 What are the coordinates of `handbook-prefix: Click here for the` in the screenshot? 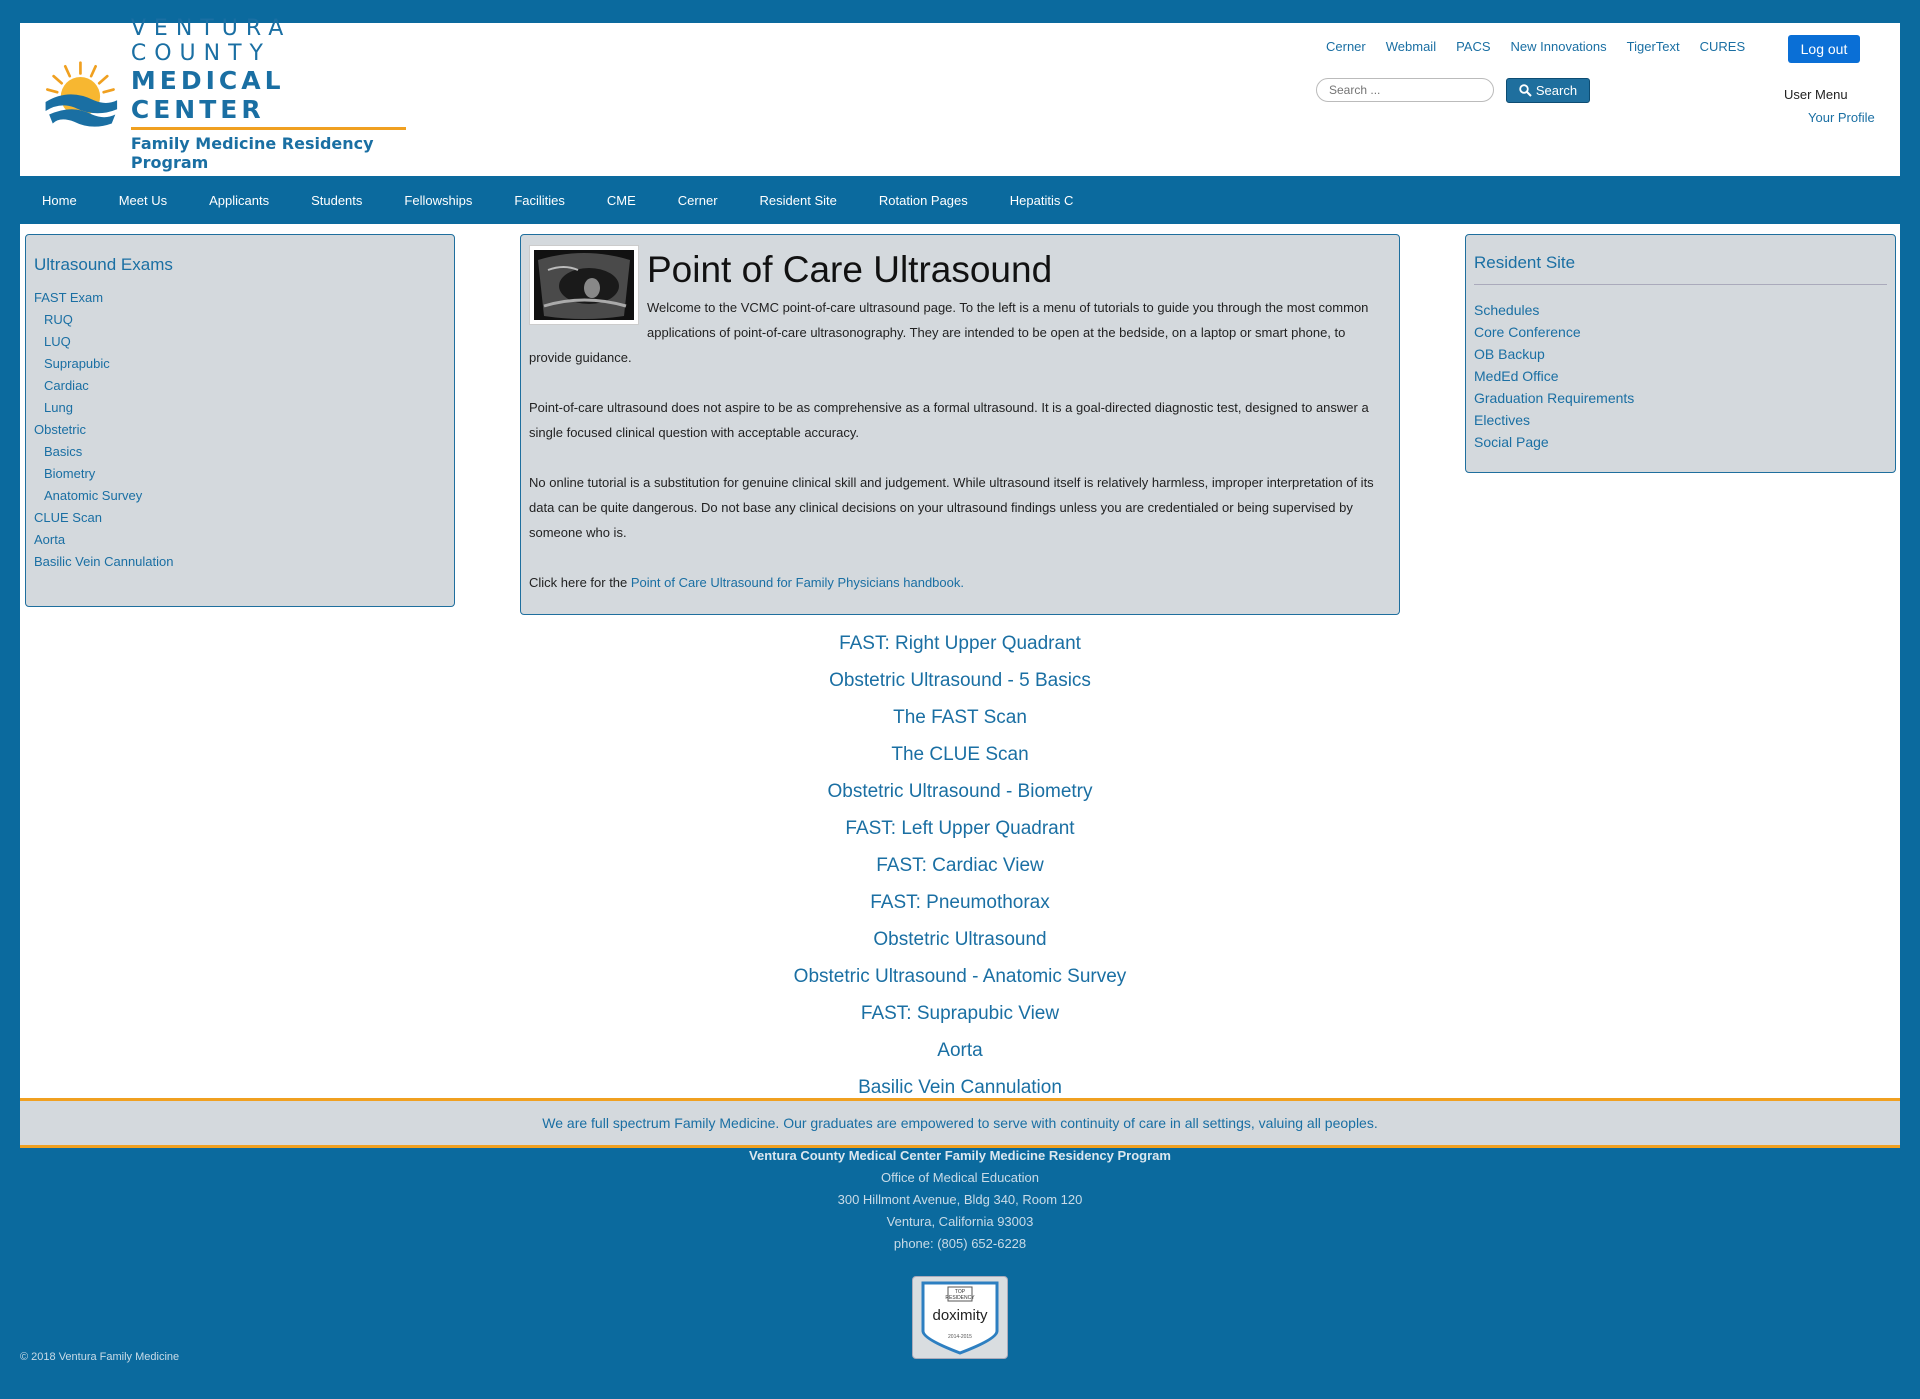 It's located at (580, 582).